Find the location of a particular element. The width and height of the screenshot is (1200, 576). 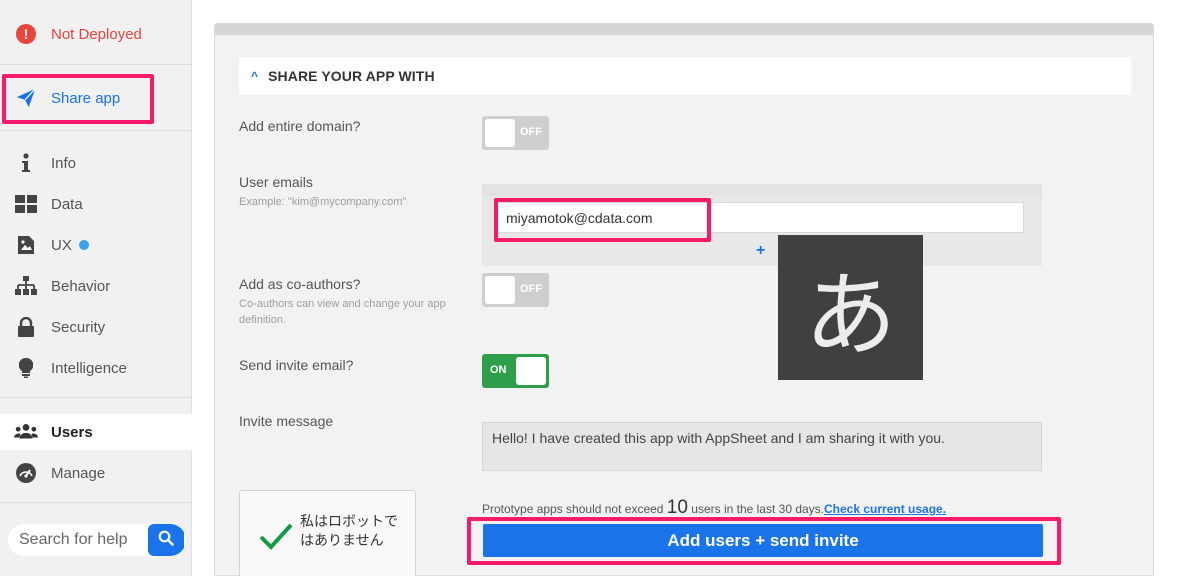

deploy-status-label: Not Deployed is located at coordinates (96, 34).